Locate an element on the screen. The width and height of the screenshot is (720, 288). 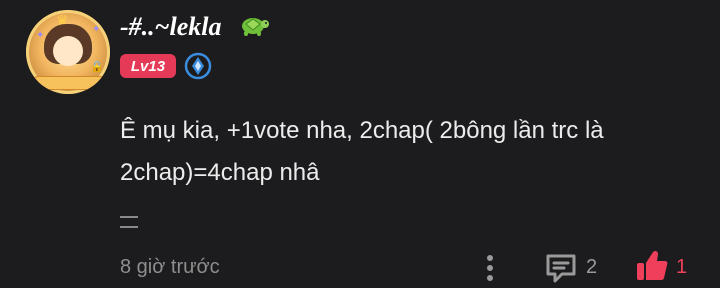
avatar-frame-band is located at coordinates (69, 83).